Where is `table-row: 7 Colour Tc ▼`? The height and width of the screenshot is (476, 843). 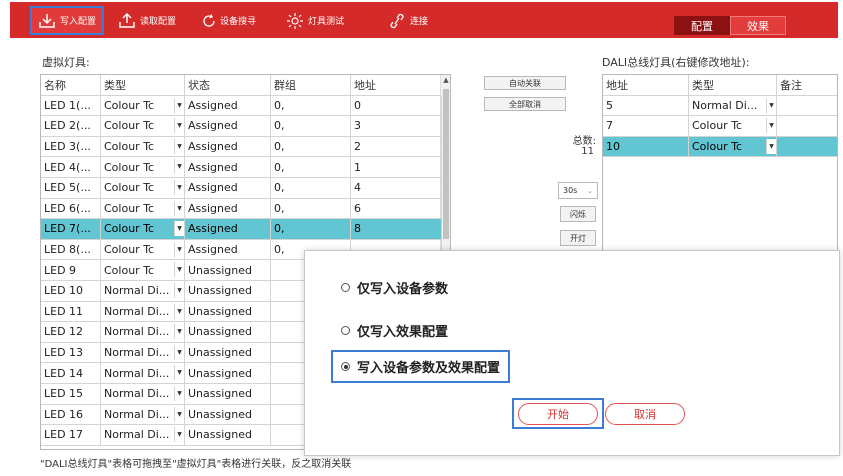
table-row: 7 Colour Tc ▼ is located at coordinates (720, 126).